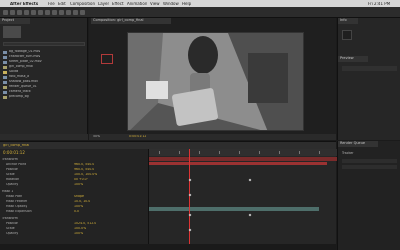 The image size is (400, 250). Describe the element at coordinates (74, 224) in the screenshot. I see `layer-property: Position 1024.0, 512.0` at that location.